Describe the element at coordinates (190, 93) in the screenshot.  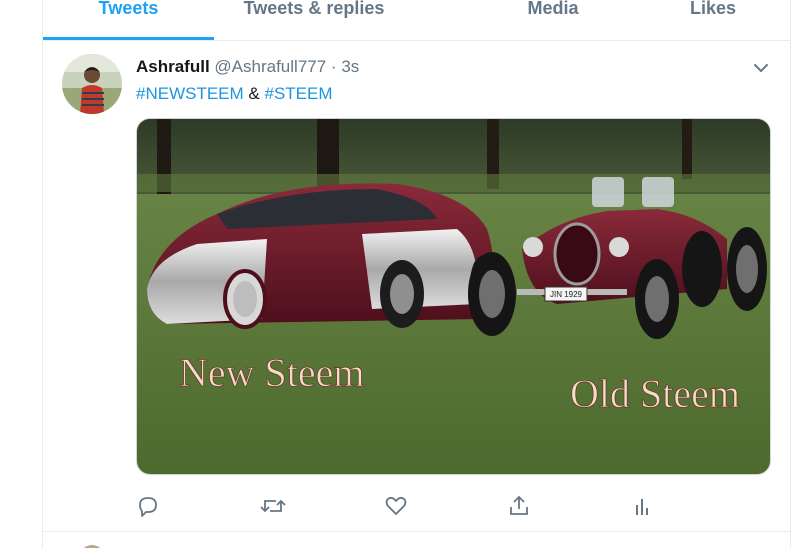
I see `hashtag-newsteem: #NEWSTEEM` at that location.